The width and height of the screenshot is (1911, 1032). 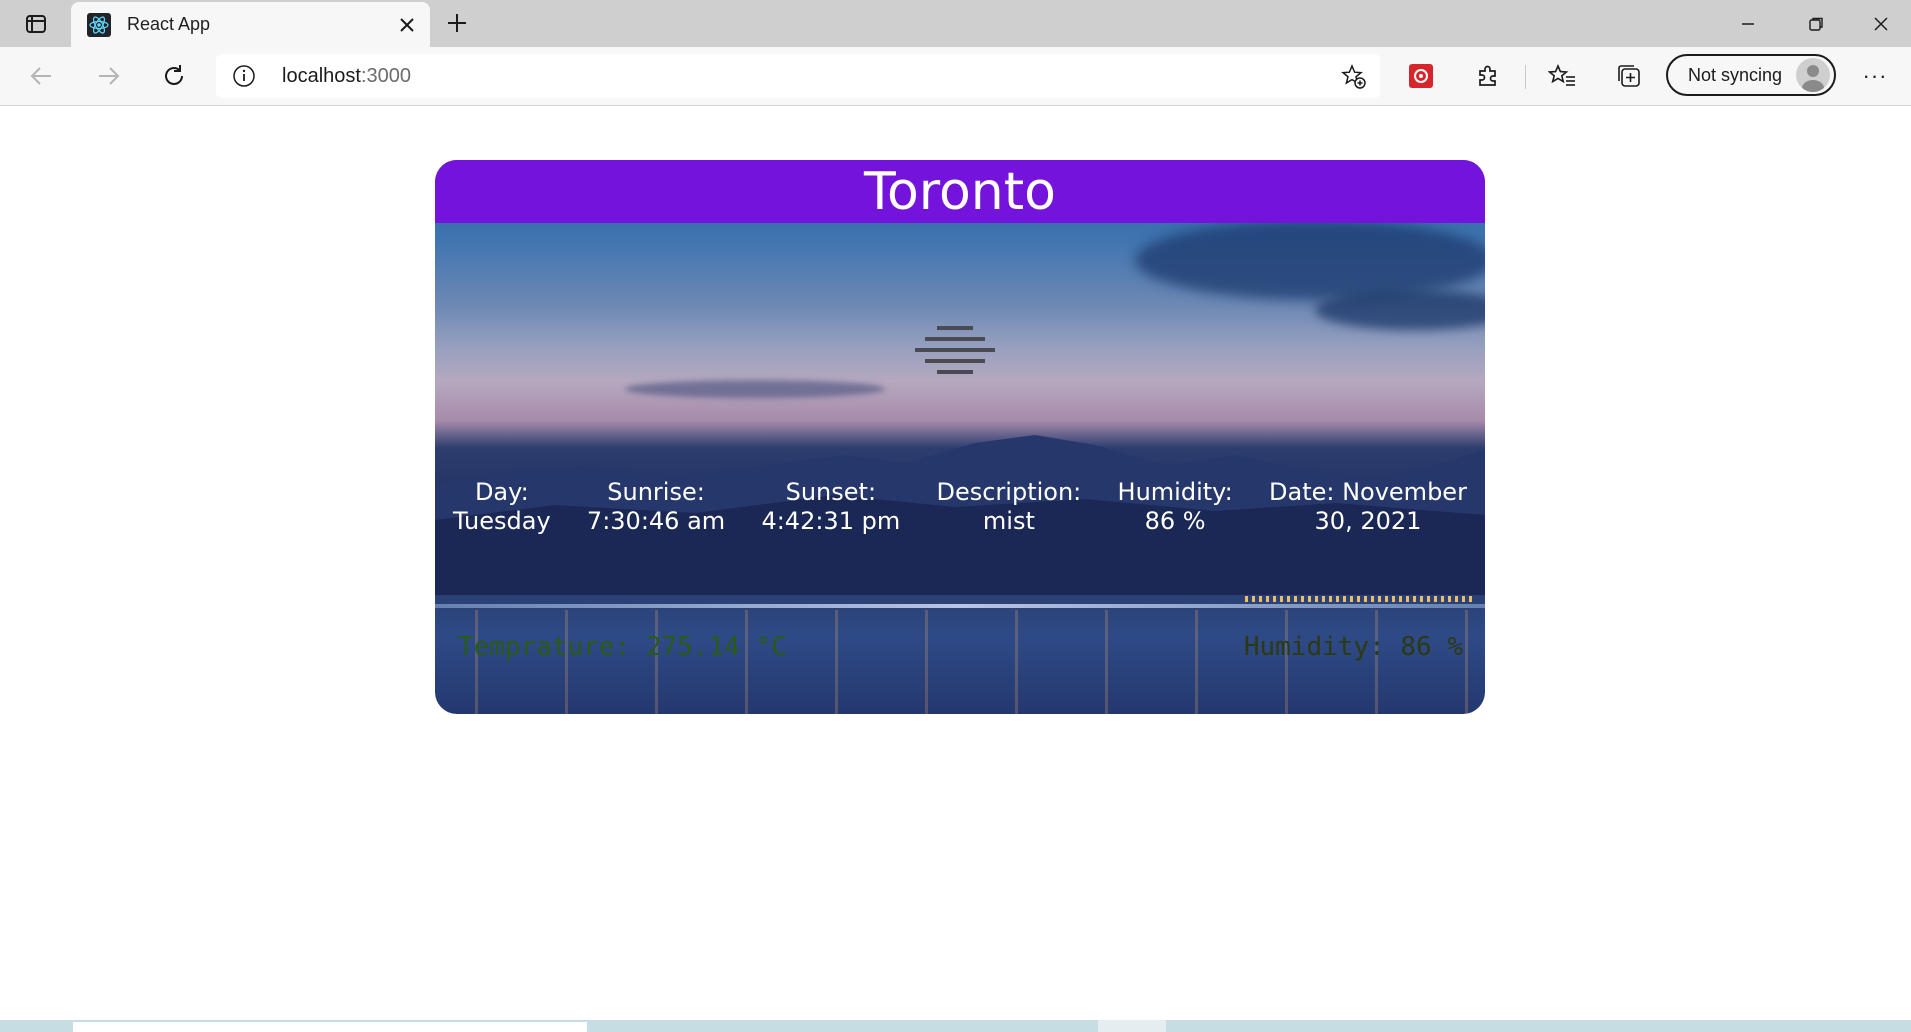 I want to click on settings-more-icon: ···, so click(x=1875, y=76).